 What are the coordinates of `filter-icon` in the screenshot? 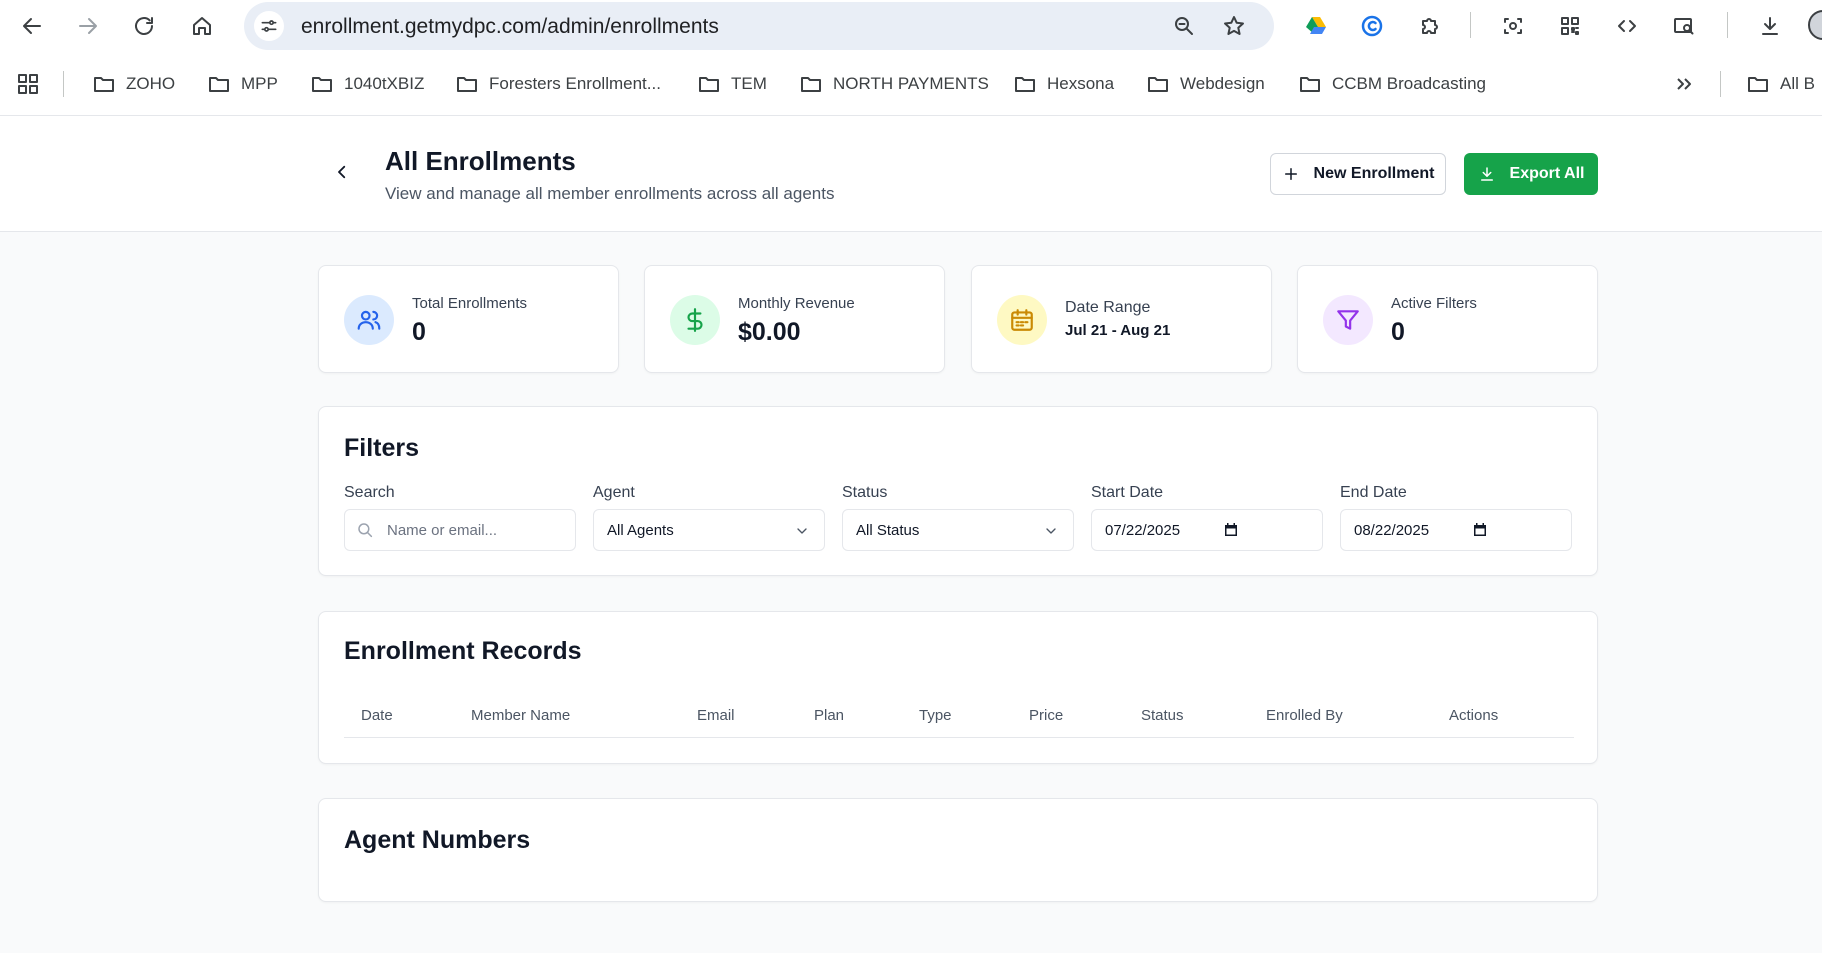 It's located at (1348, 320).